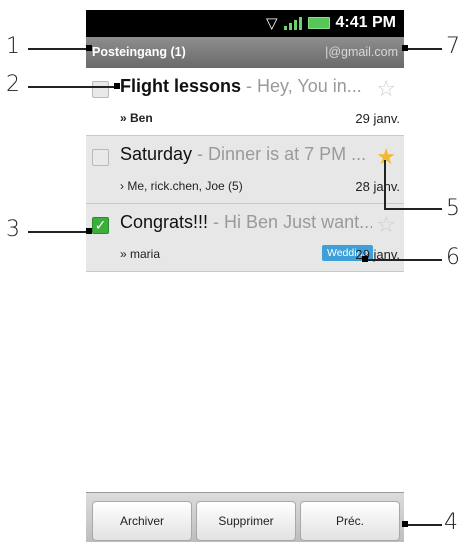  I want to click on action-bar: Archiver Supprimer Préc., so click(245, 517).